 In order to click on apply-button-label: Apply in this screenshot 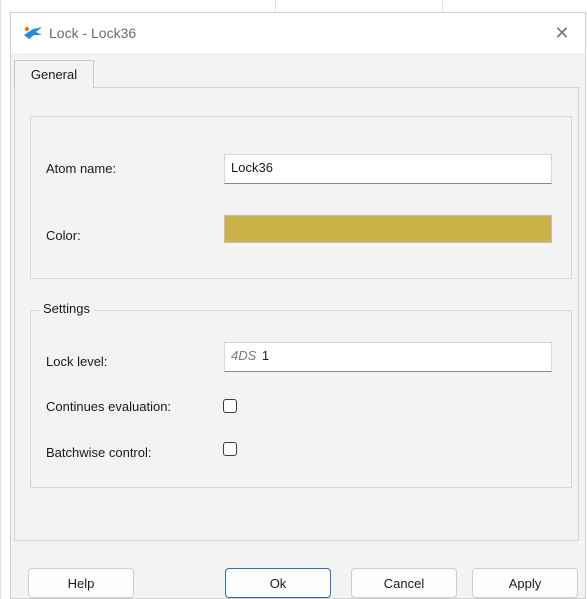, I will do `click(525, 583)`.